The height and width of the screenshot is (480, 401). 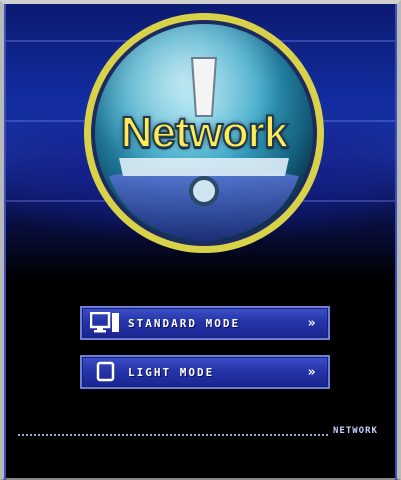 What do you see at coordinates (171, 372) in the screenshot?
I see `light-mode-label: LIGHT MODE` at bounding box center [171, 372].